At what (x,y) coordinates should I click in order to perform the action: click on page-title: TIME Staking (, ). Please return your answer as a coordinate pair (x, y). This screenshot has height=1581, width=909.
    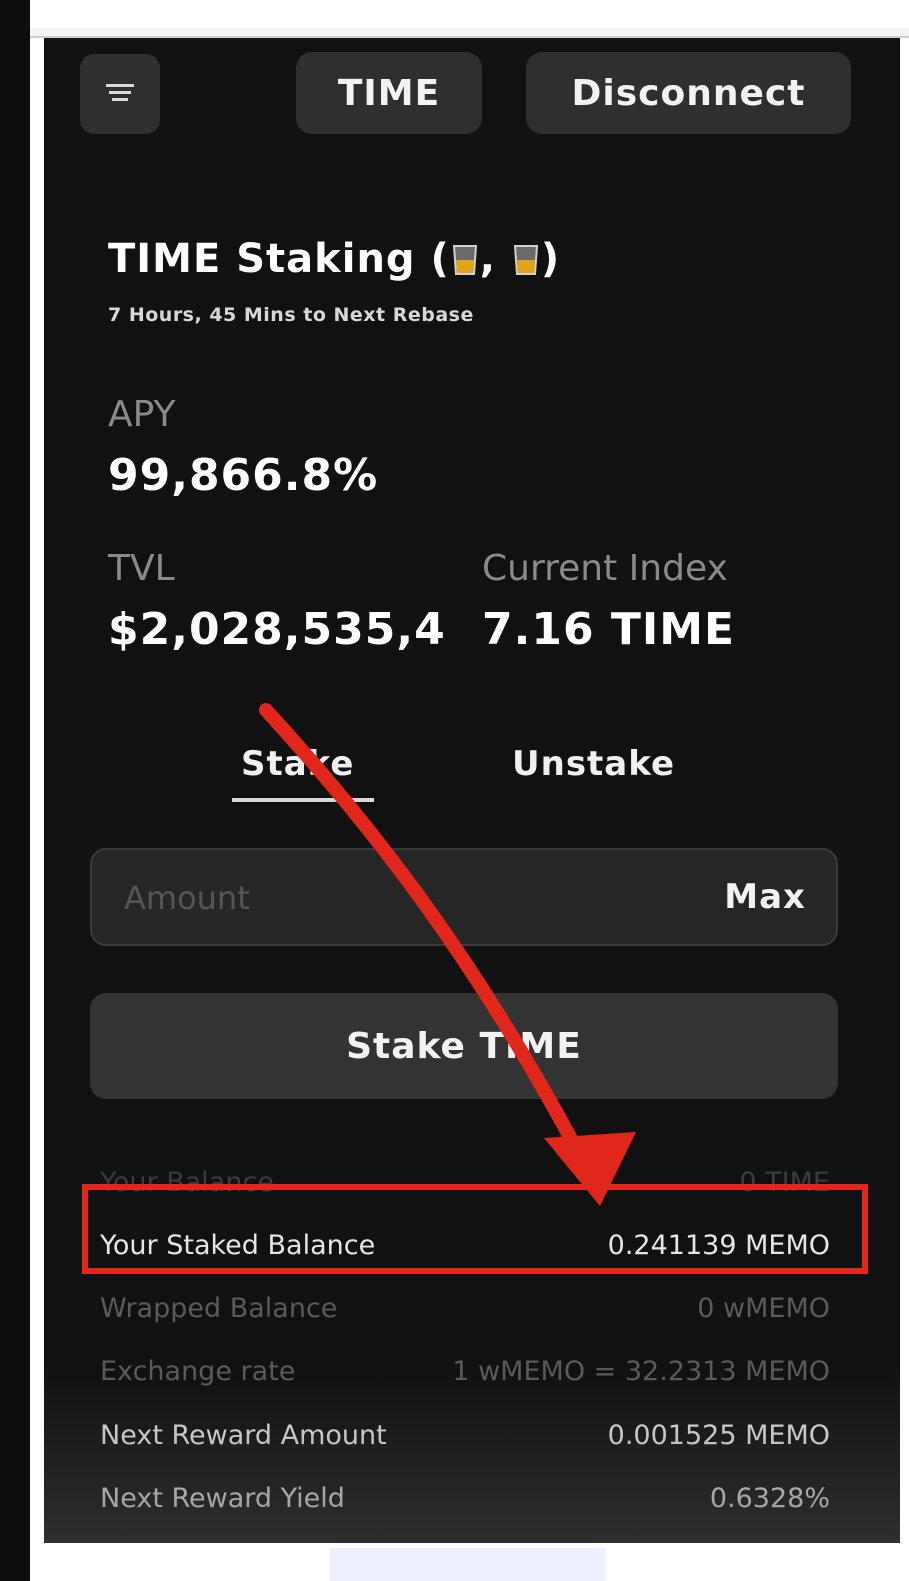
    Looking at the image, I should click on (334, 259).